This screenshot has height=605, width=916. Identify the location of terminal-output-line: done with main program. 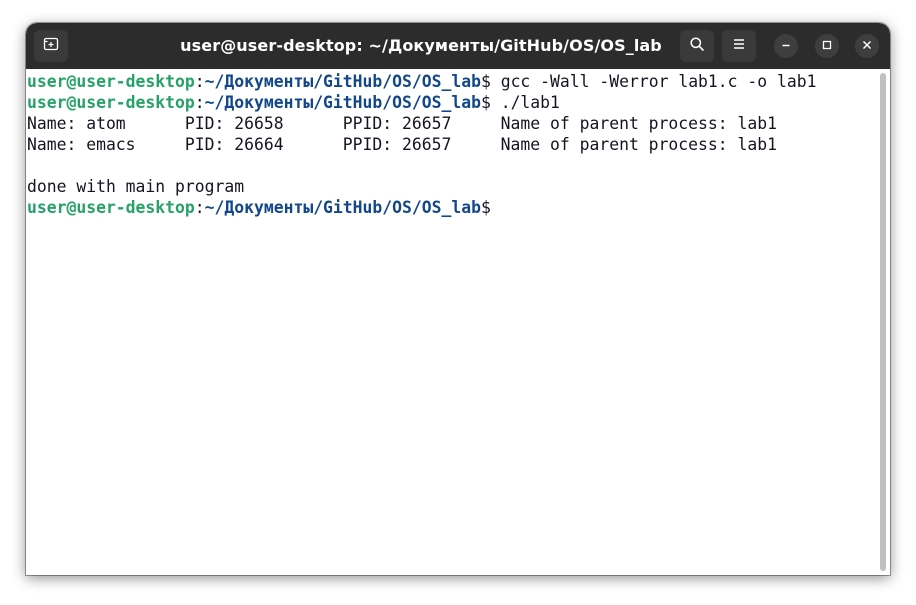
(136, 186).